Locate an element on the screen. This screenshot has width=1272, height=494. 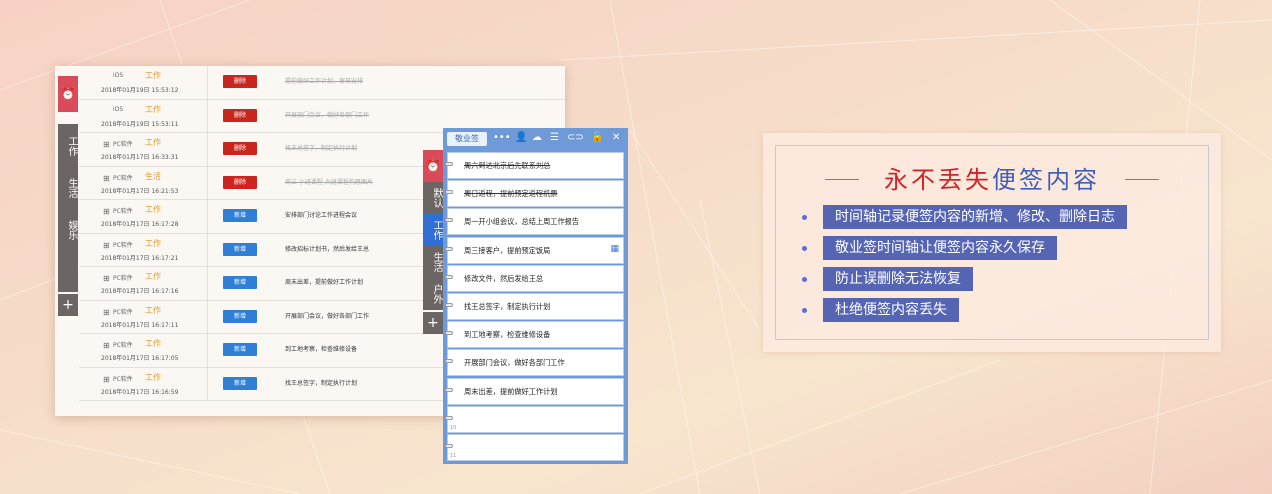
close-icon: ✕ is located at coordinates (616, 138).